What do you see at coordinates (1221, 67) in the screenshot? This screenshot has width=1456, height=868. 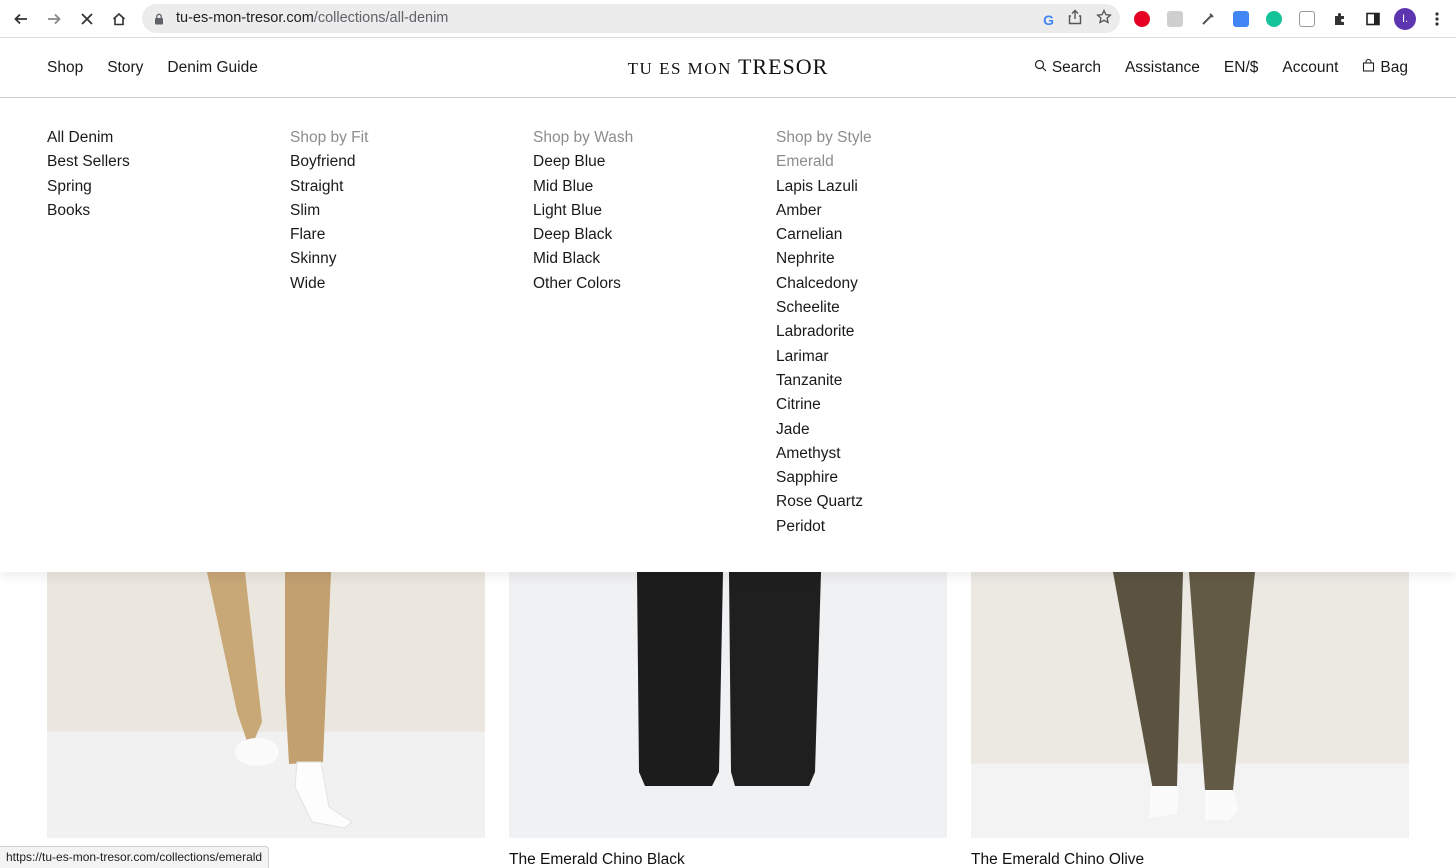 I see `utility-nav: Search Assistance EN/$ Account Bag` at bounding box center [1221, 67].